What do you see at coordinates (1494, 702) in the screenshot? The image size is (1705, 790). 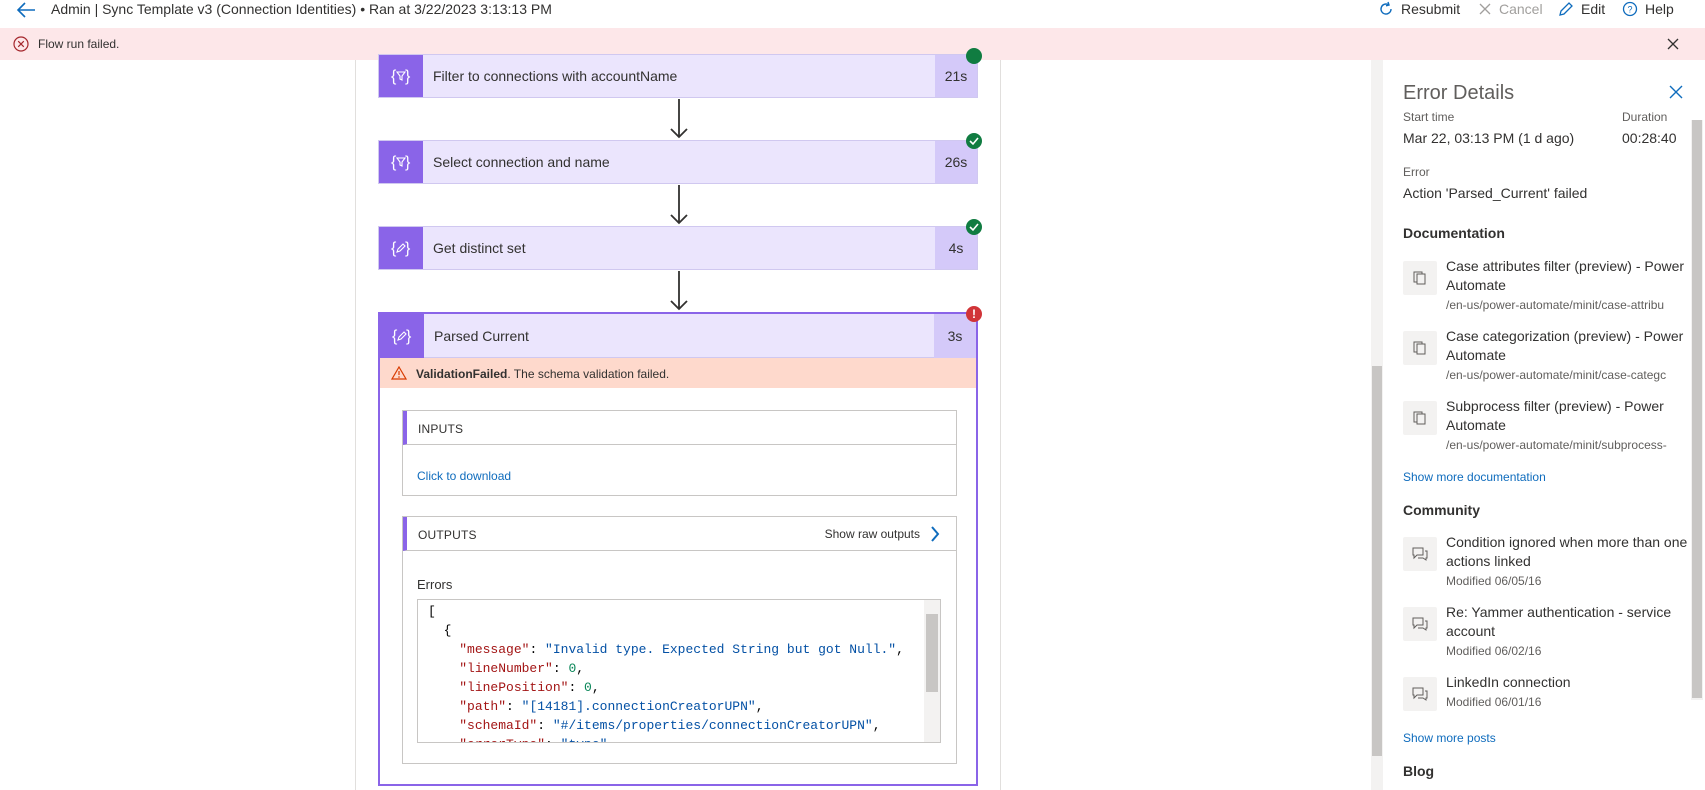 I see `post-modified: Modified 06/01/16` at bounding box center [1494, 702].